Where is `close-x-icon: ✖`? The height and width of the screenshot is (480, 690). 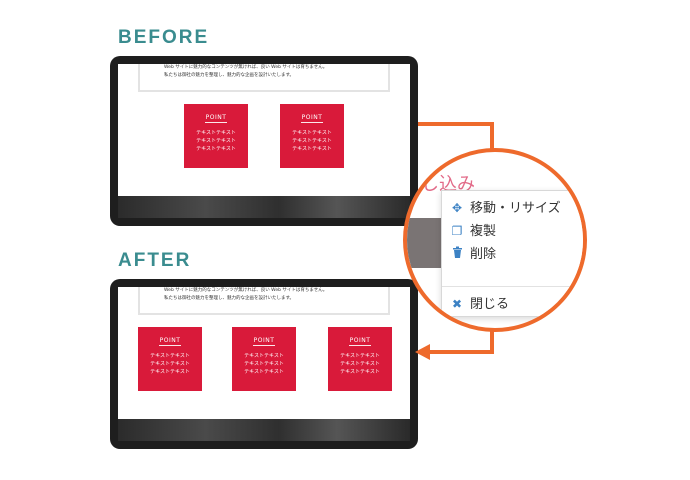 close-x-icon: ✖ is located at coordinates (457, 304).